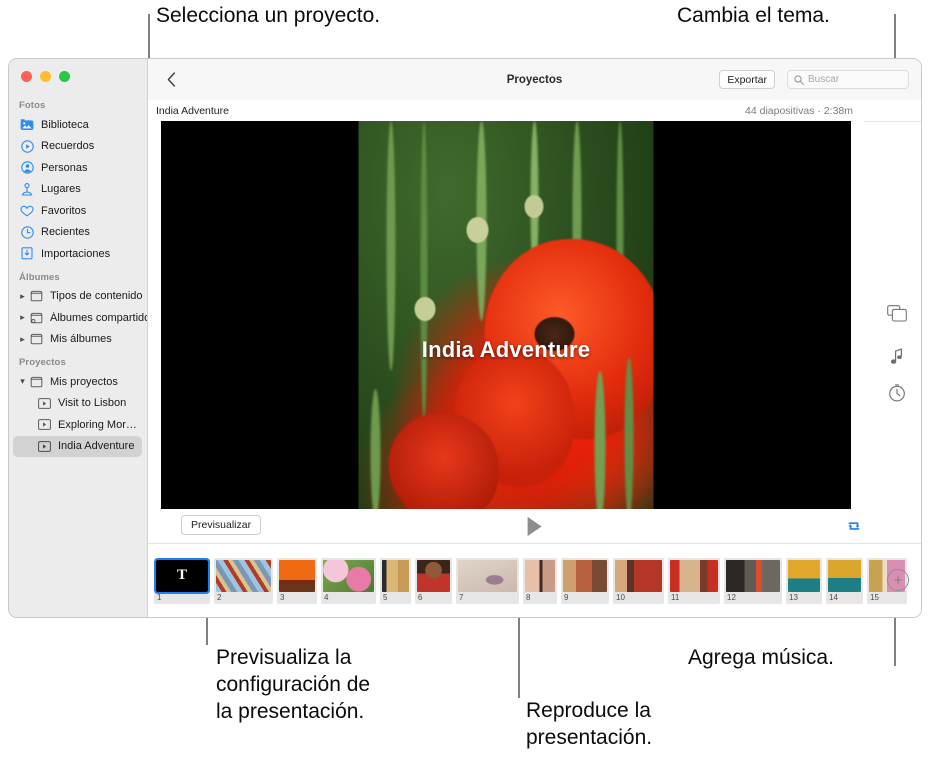 The height and width of the screenshot is (766, 931). I want to click on toolbar: Proyectos Exportar Buscar, so click(534, 80).